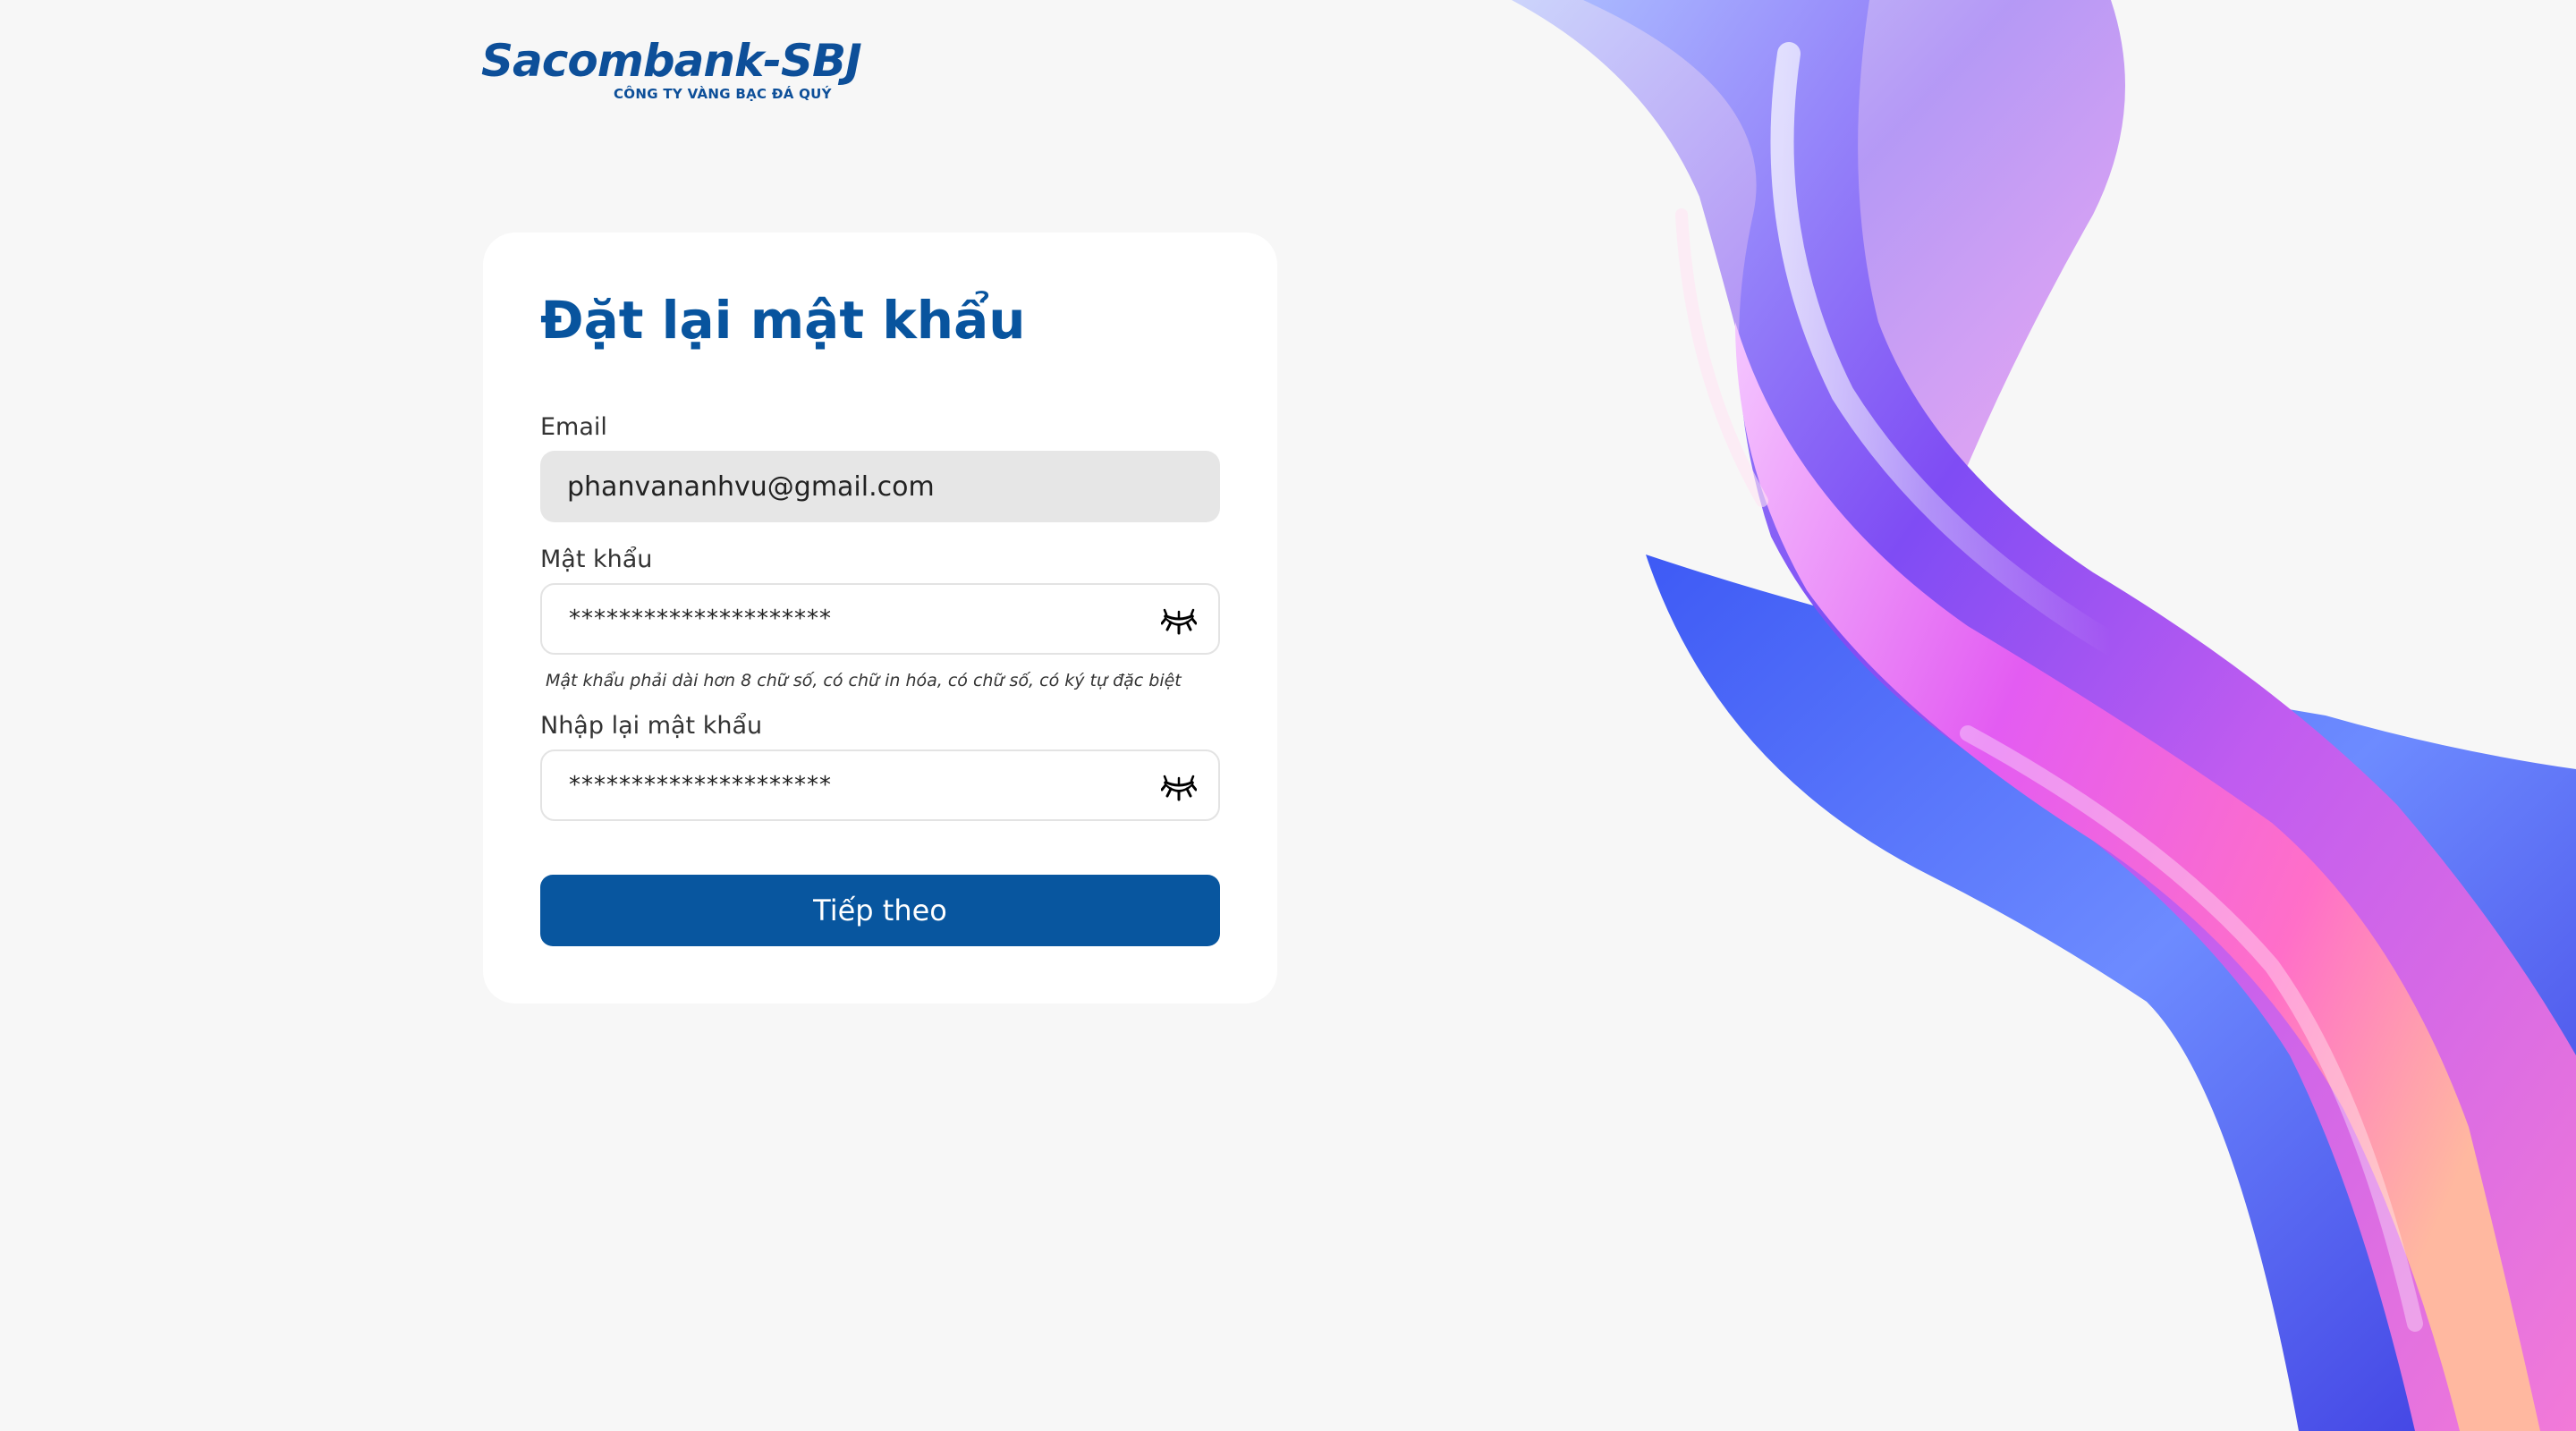 This screenshot has width=2576, height=1431. Describe the element at coordinates (783, 321) in the screenshot. I see `page-title: Đặt lại mật khẩu` at that location.